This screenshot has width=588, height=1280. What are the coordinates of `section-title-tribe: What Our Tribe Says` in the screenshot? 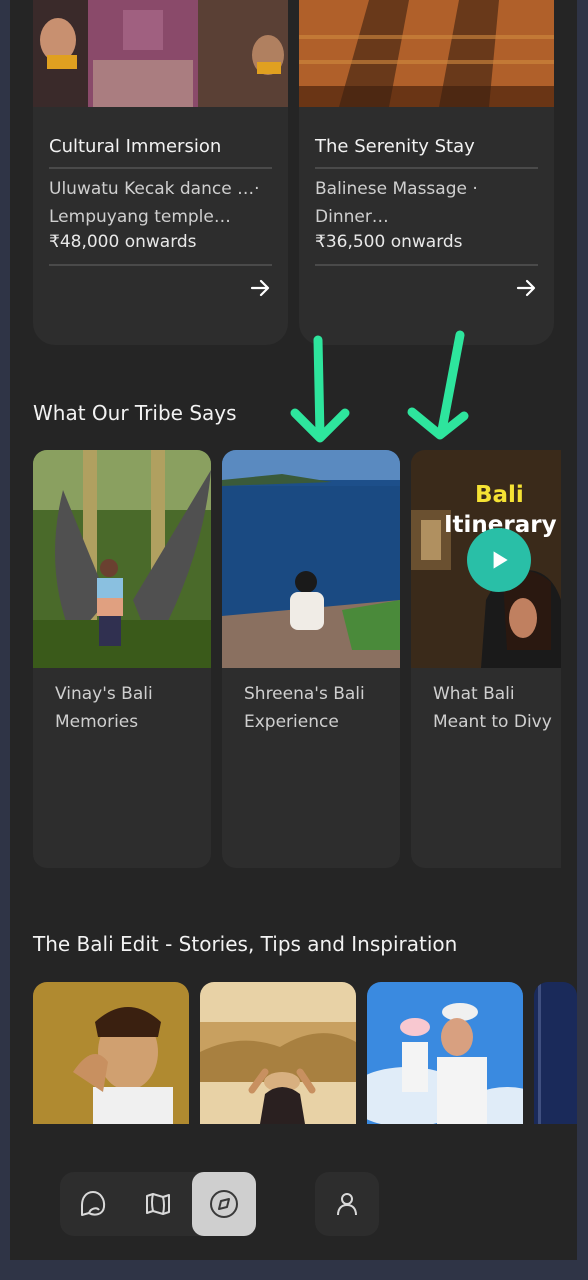 It's located at (135, 413).